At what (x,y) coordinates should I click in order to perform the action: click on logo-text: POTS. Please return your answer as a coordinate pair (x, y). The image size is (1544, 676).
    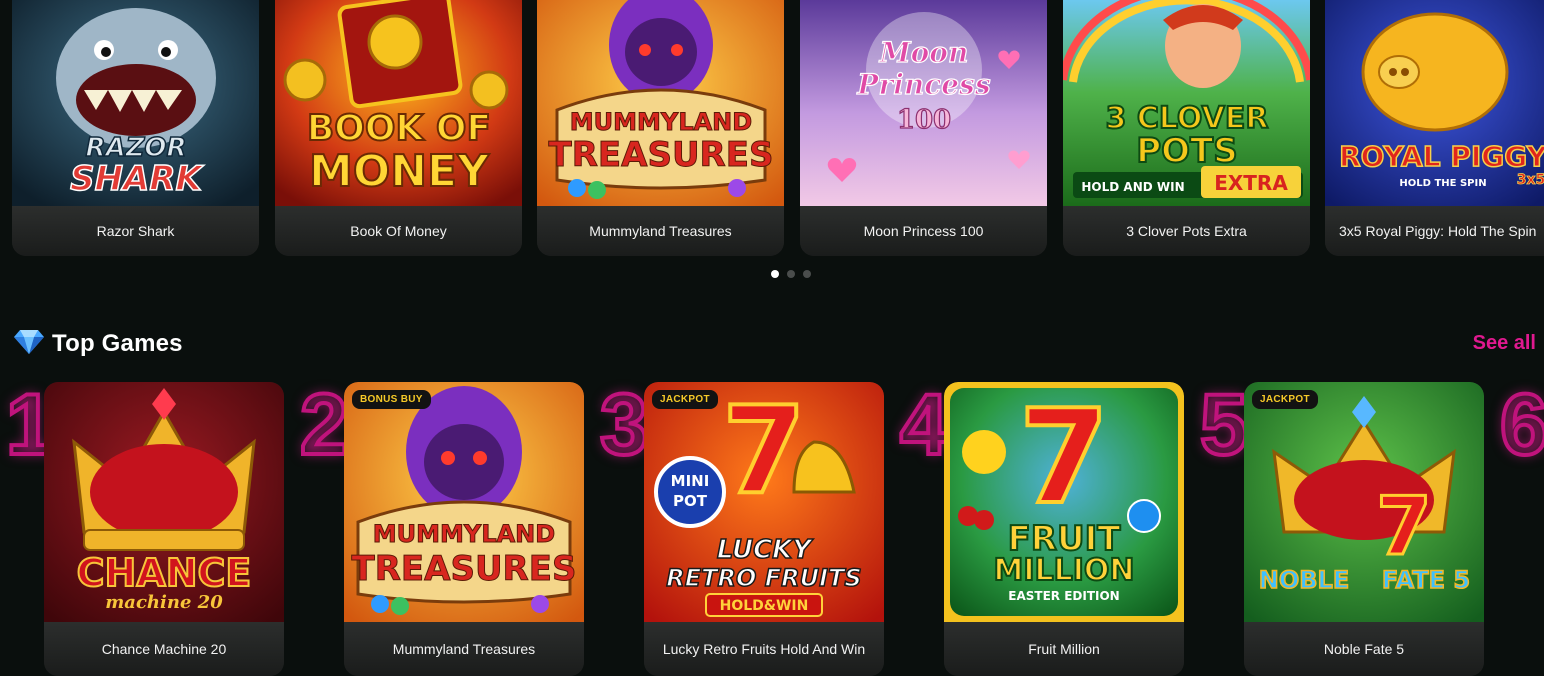
    Looking at the image, I should click on (1187, 151).